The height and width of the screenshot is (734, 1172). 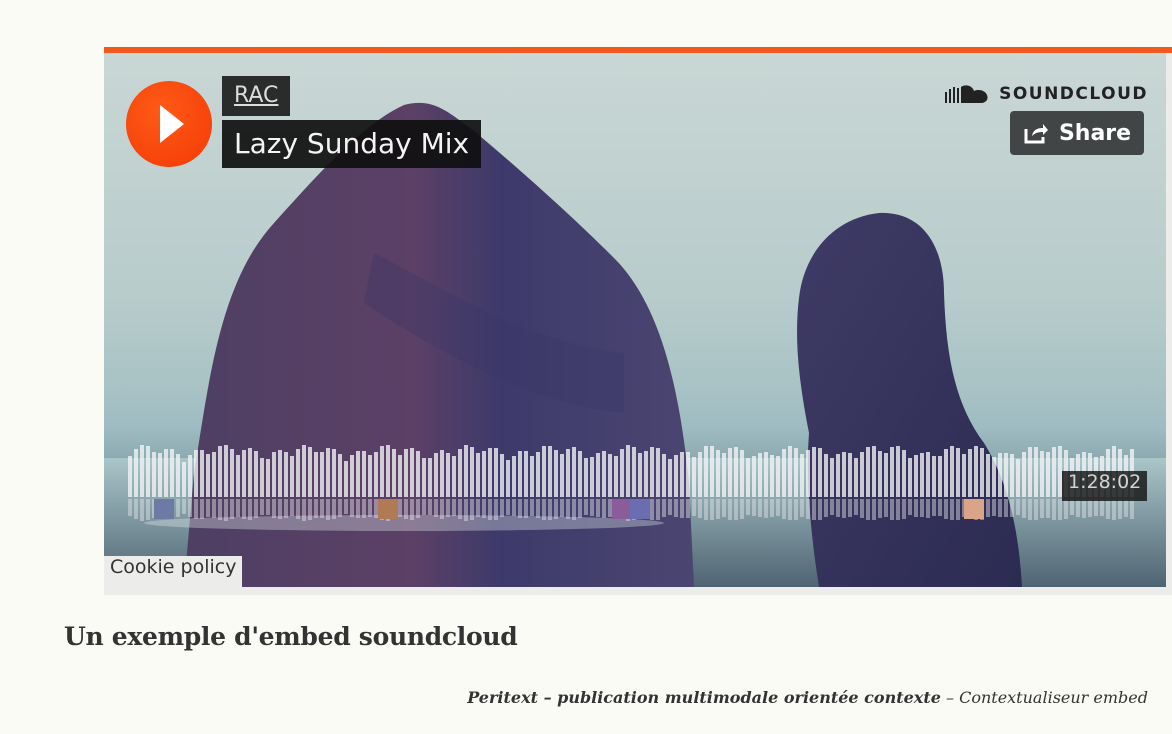 I want to click on artist-link: RAC, so click(x=256, y=96).